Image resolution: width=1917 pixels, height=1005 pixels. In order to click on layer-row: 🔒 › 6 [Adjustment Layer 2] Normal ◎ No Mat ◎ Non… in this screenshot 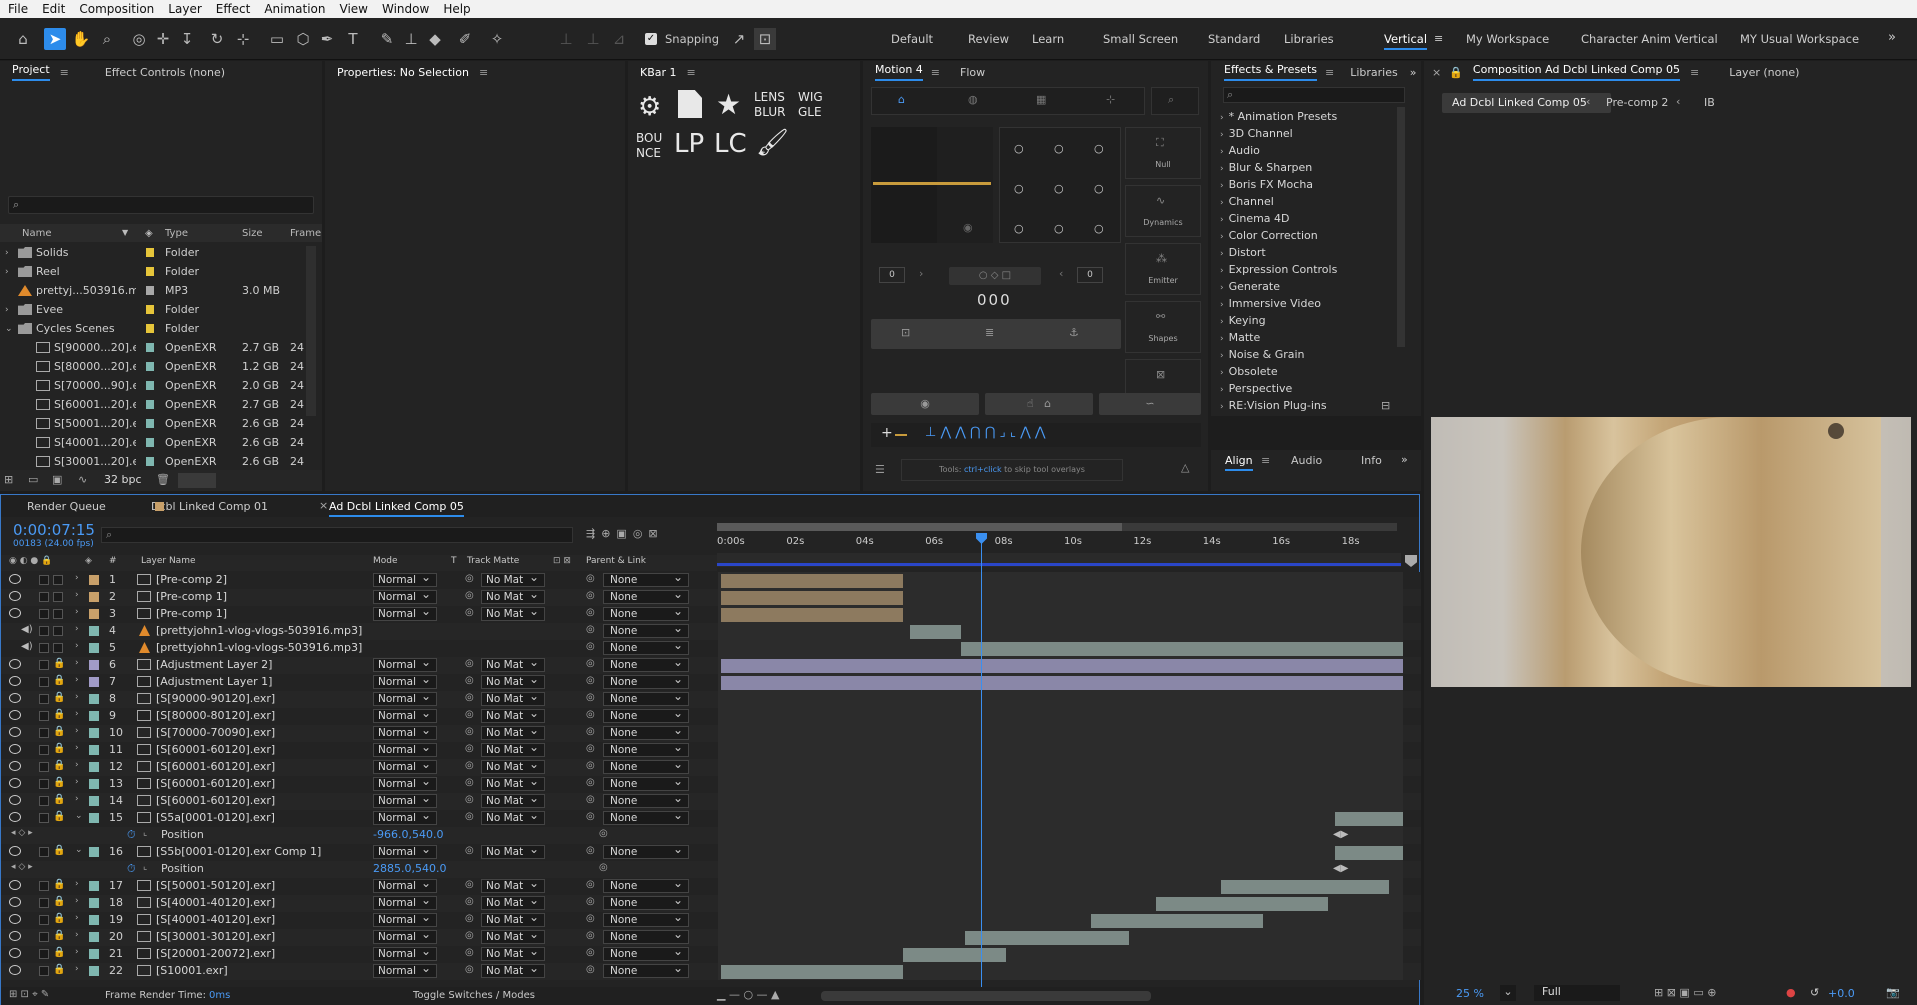, I will do `click(711, 664)`.